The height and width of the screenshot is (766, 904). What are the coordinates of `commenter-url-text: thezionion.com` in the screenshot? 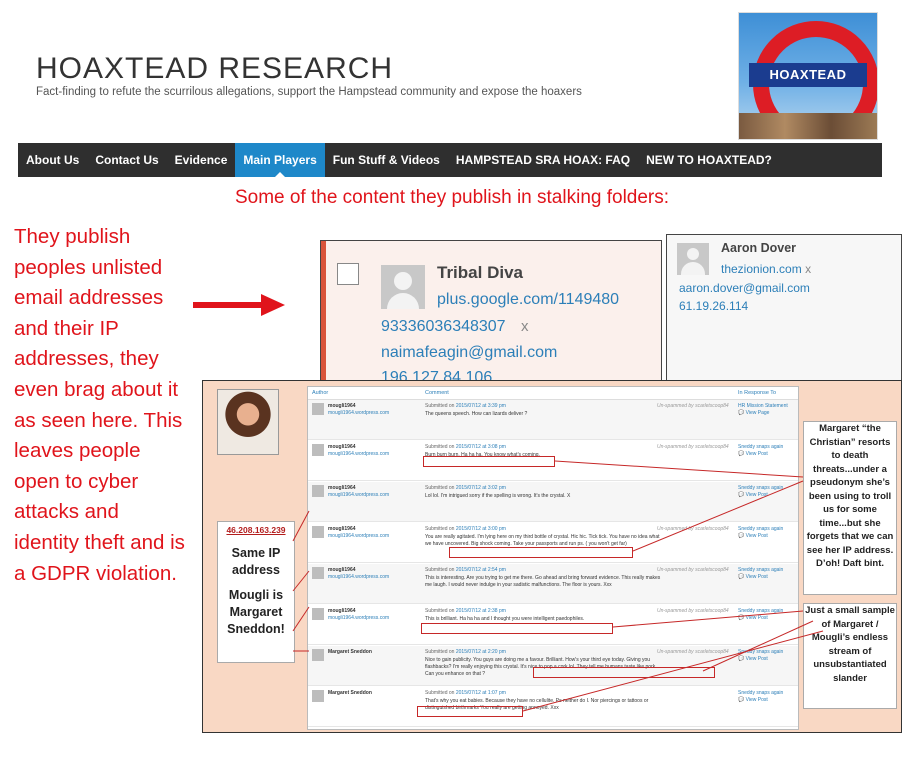 It's located at (761, 269).